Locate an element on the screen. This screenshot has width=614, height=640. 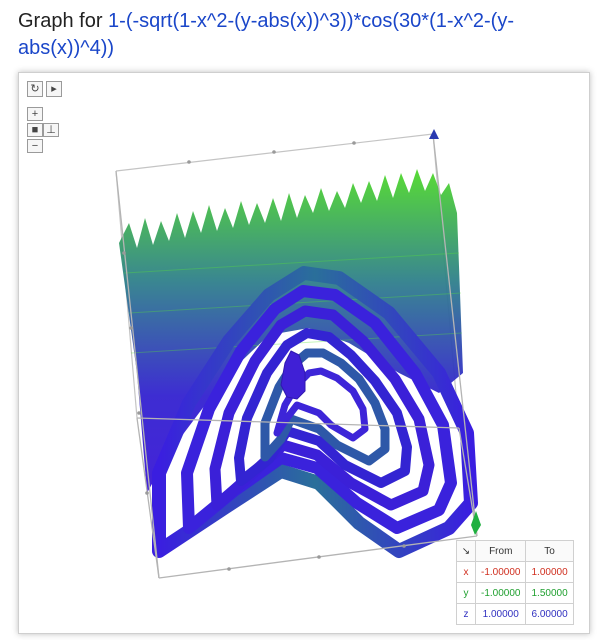
refresh-icon: ↻ is located at coordinates (35, 89).